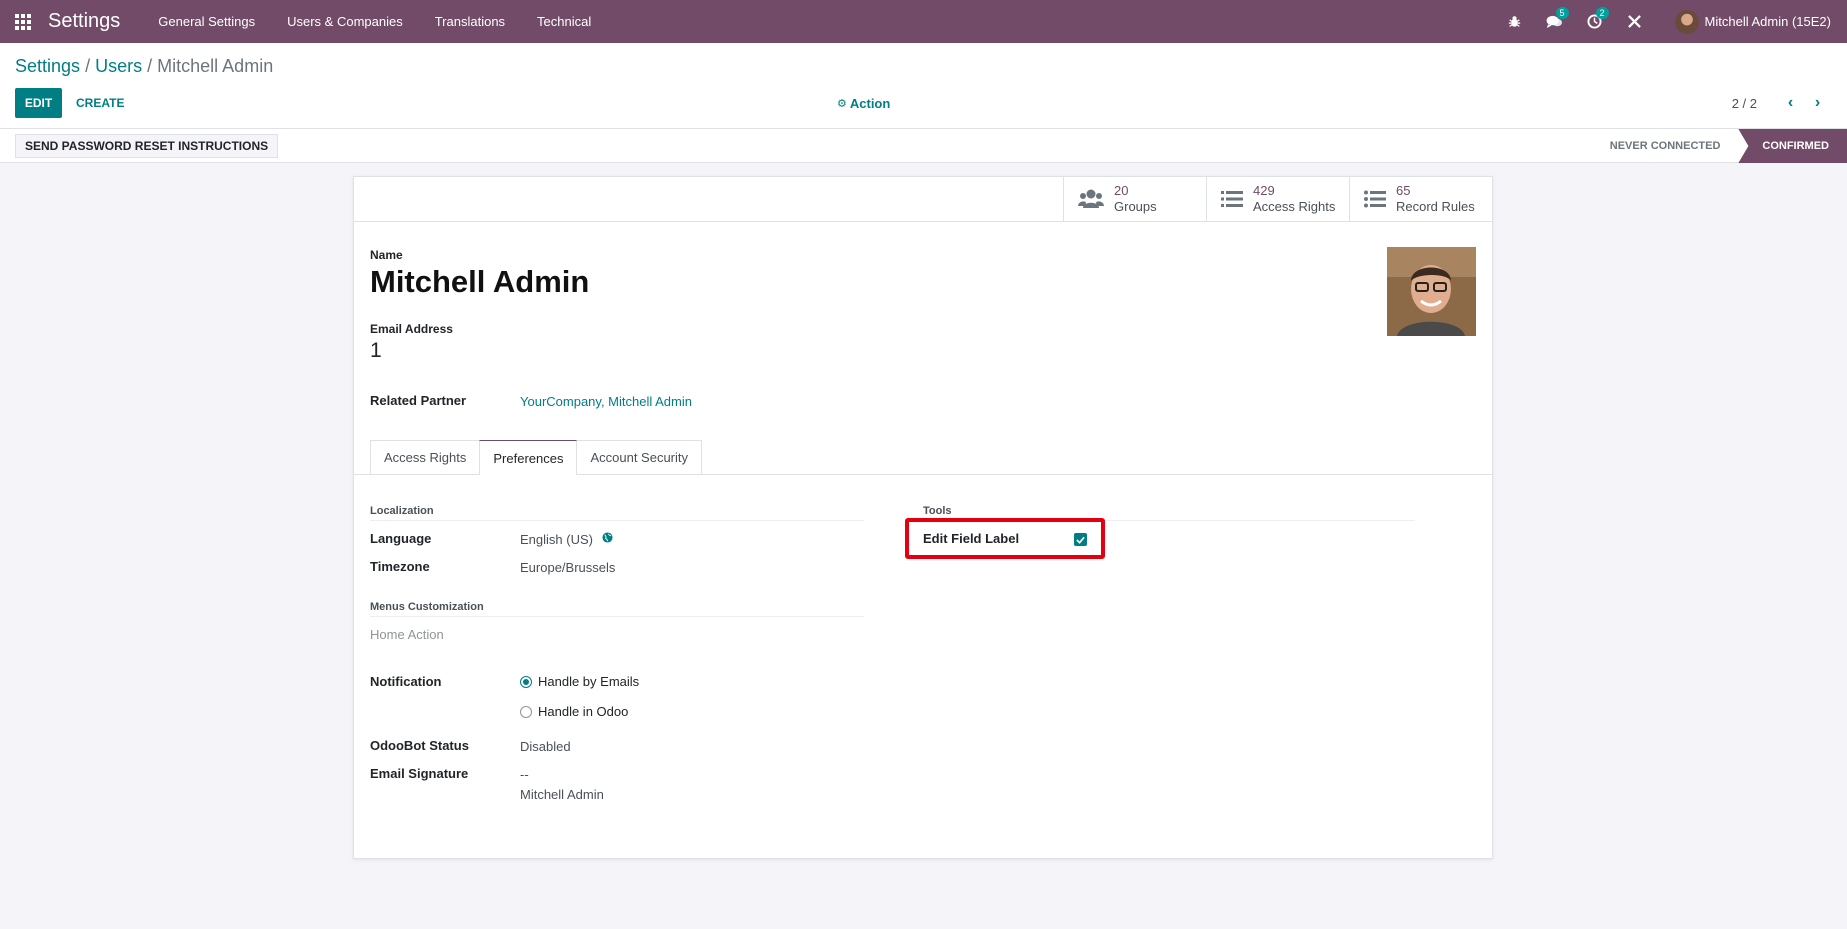 This screenshot has width=1847, height=929. I want to click on language-label: Language, so click(401, 538).